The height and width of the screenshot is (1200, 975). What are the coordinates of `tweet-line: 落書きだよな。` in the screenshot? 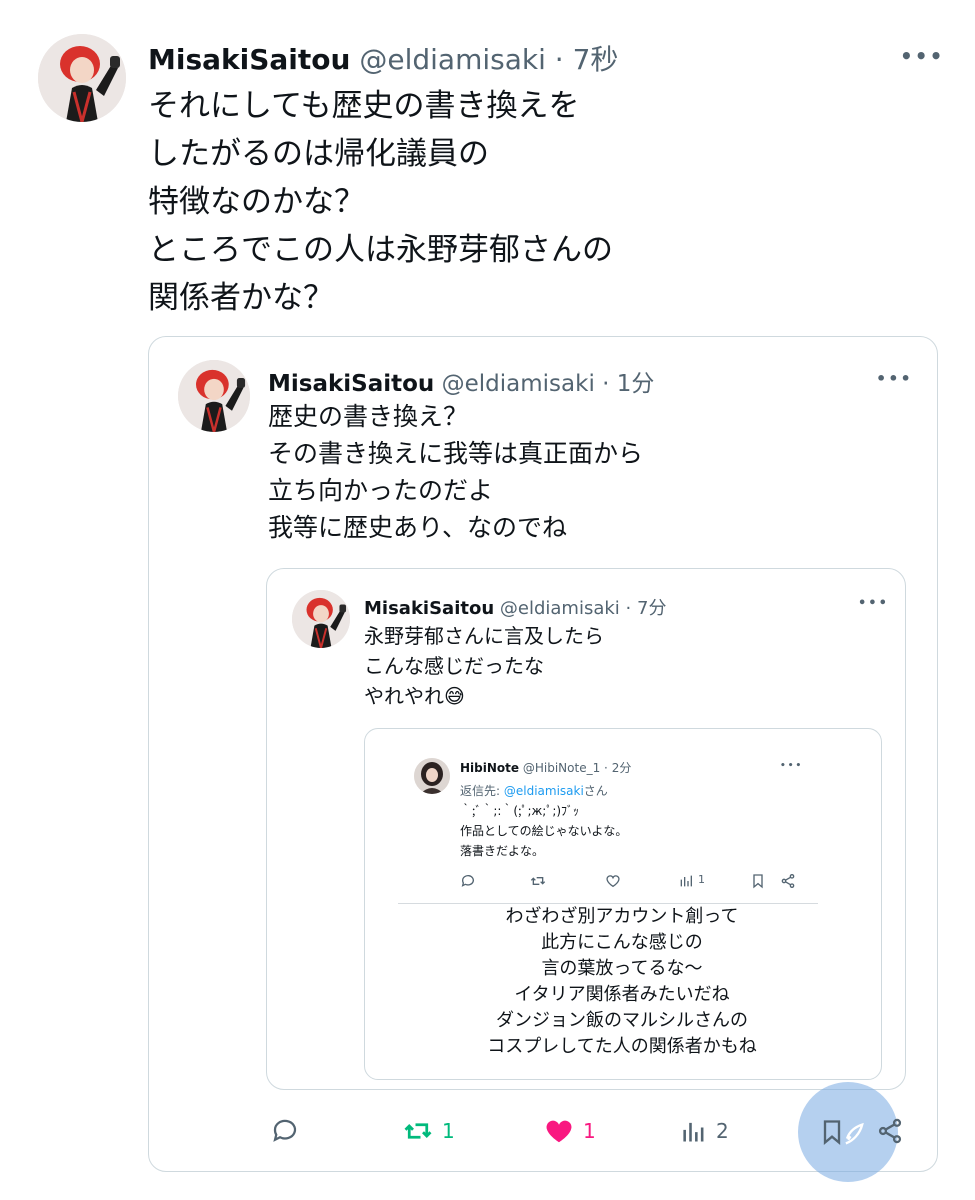 It's located at (502, 851).